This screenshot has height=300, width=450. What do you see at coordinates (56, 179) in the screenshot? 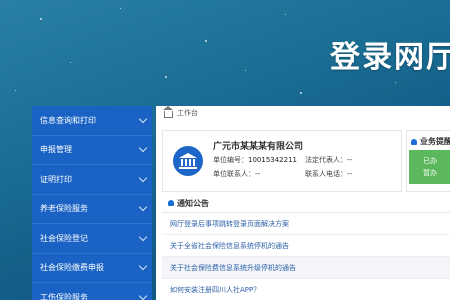
I see `sidebar-item-label: 证明打印` at bounding box center [56, 179].